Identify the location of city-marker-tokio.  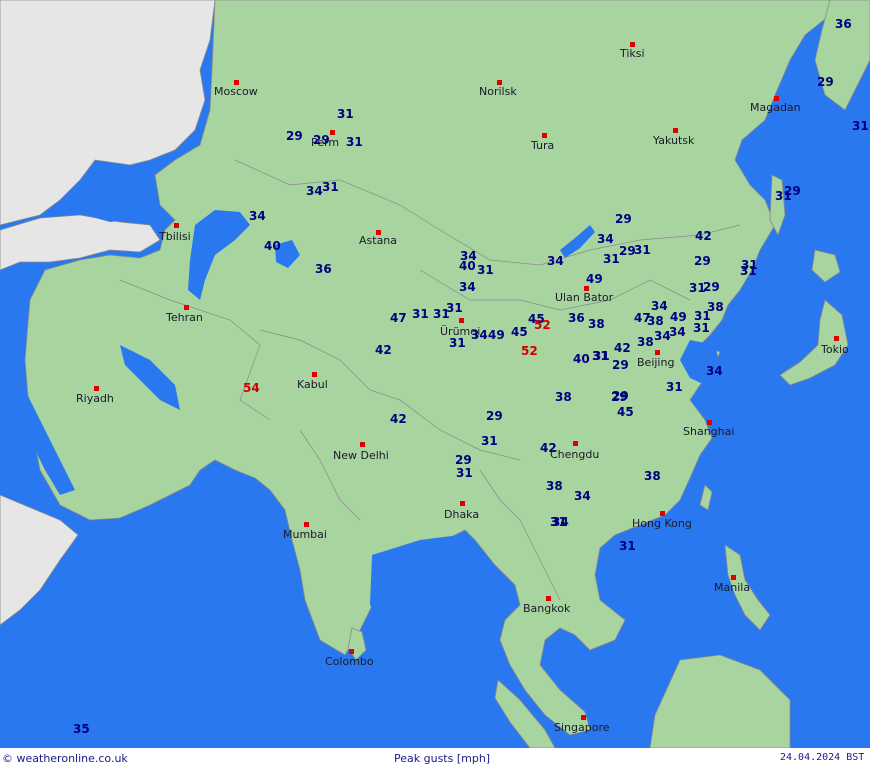
(836, 338).